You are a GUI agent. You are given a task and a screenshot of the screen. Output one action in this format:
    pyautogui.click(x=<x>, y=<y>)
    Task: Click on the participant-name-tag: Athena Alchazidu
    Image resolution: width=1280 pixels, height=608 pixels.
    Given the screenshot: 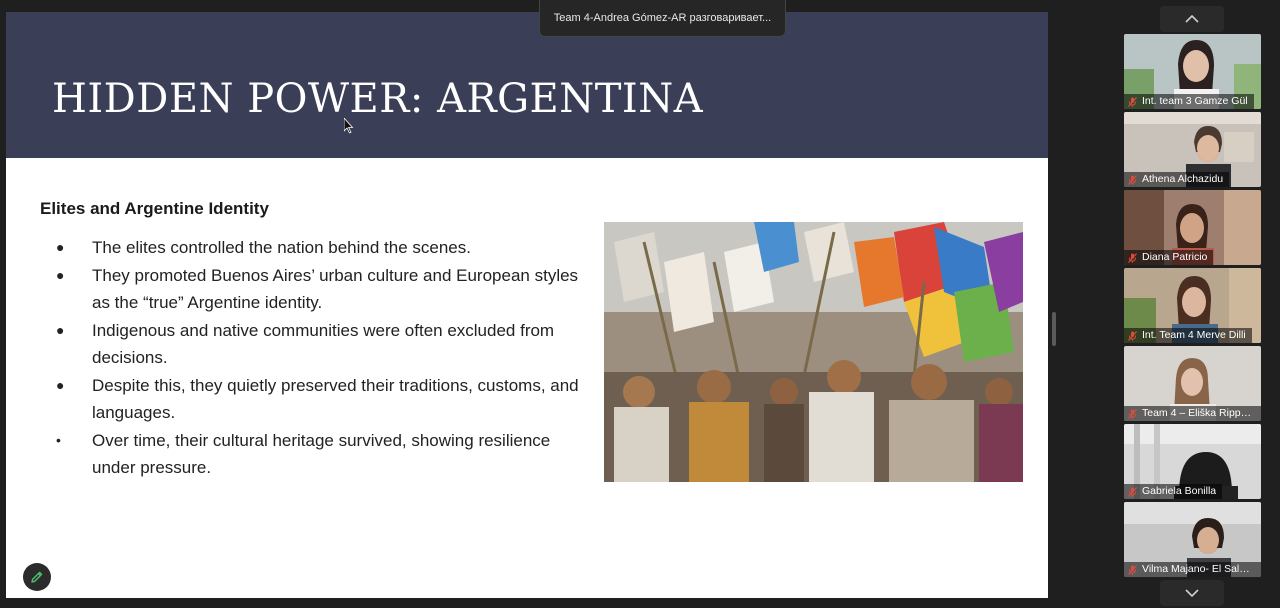 What is the action you would take?
    pyautogui.click(x=1177, y=179)
    